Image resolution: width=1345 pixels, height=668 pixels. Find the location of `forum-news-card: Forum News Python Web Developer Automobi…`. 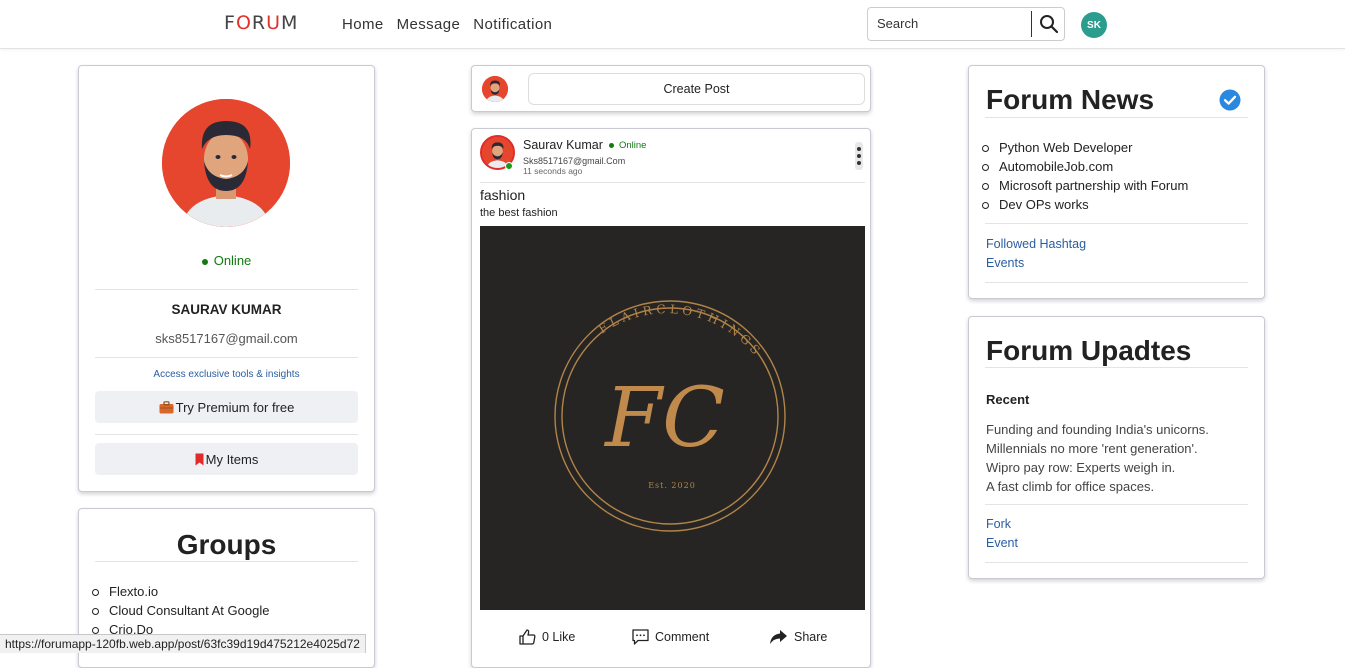

forum-news-card: Forum News Python Web Developer Automobi… is located at coordinates (1116, 182).